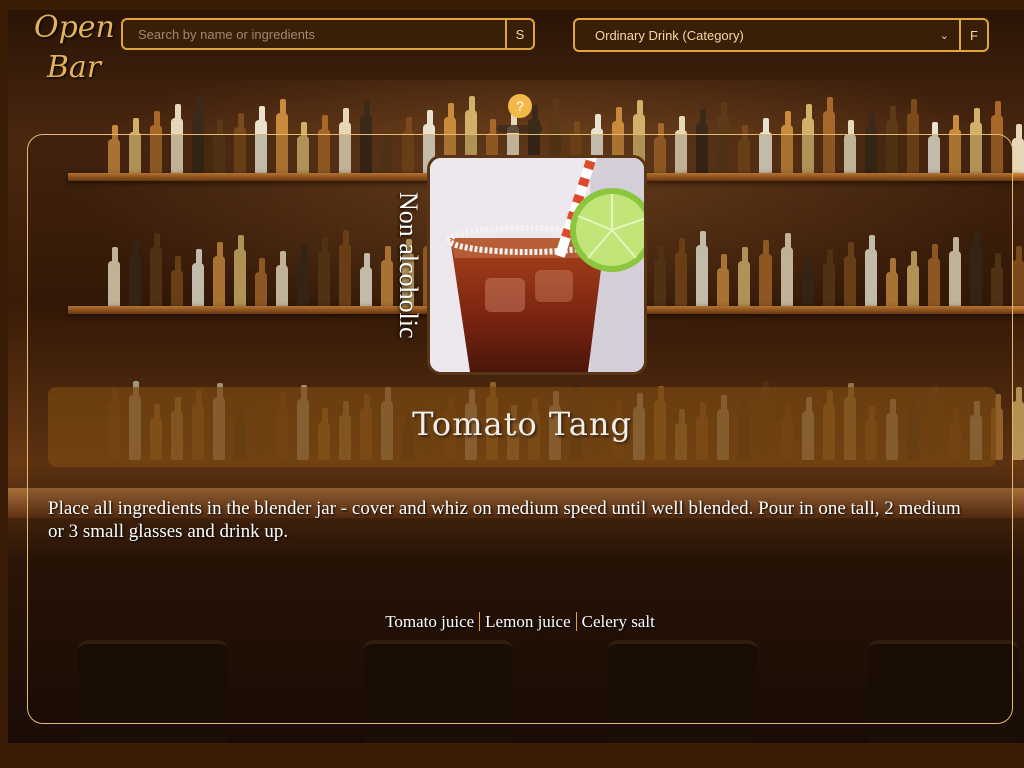 The width and height of the screenshot is (1024, 768). I want to click on logo: Open Bar, so click(74, 48).